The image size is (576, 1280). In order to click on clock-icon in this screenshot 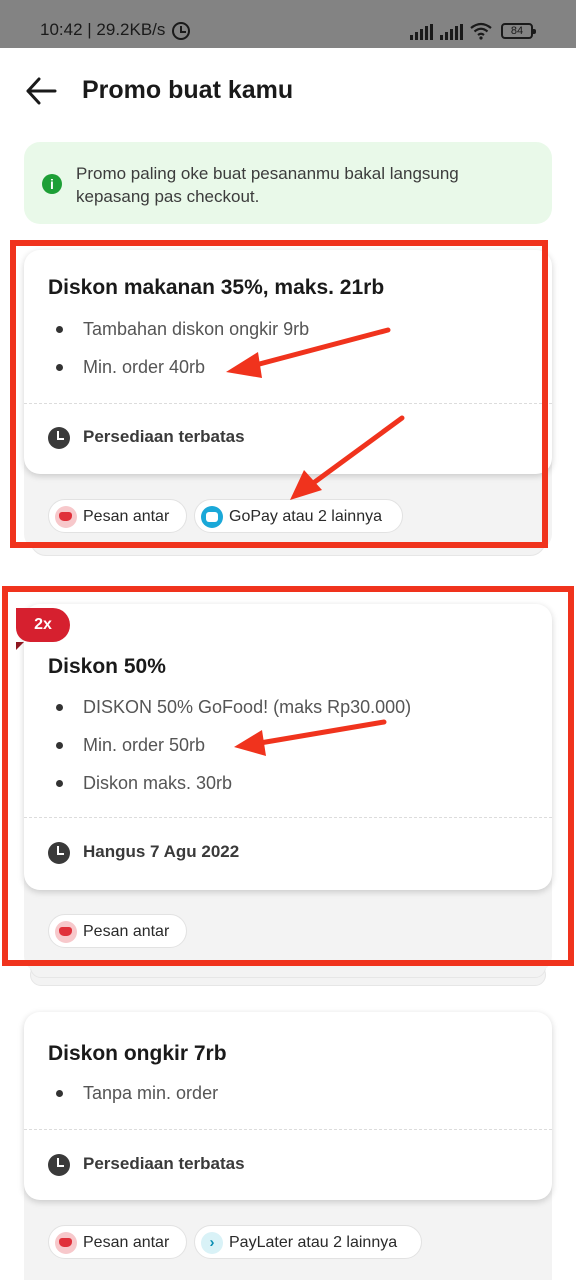, I will do `click(59, 1165)`.